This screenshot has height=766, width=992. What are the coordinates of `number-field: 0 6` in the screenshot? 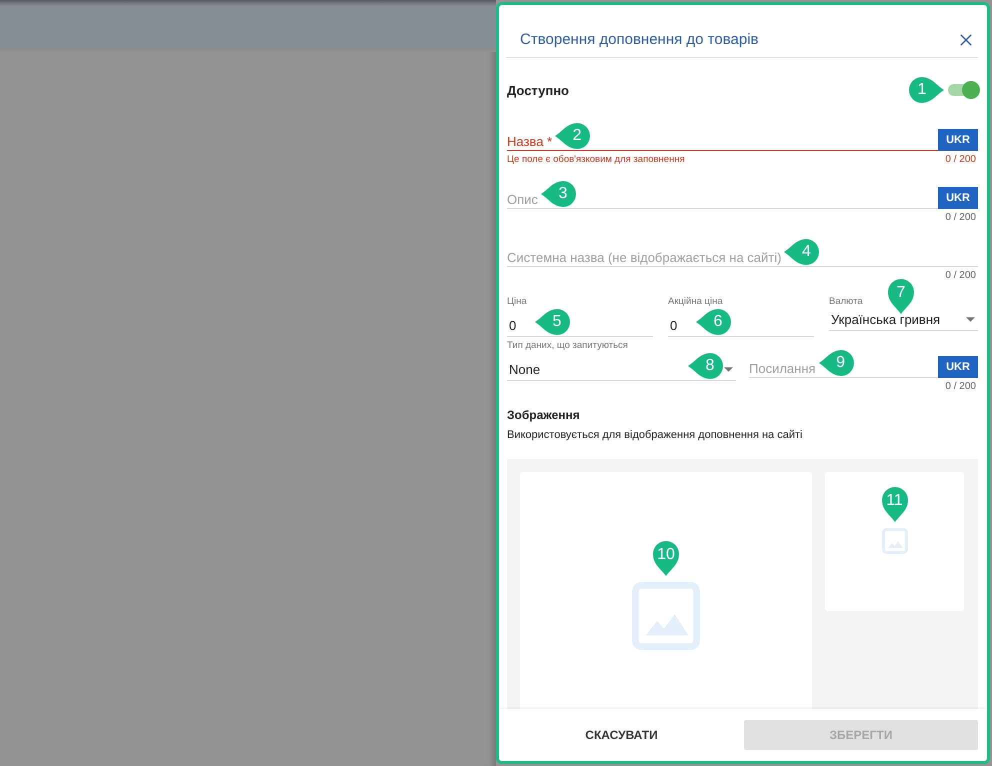 It's located at (741, 322).